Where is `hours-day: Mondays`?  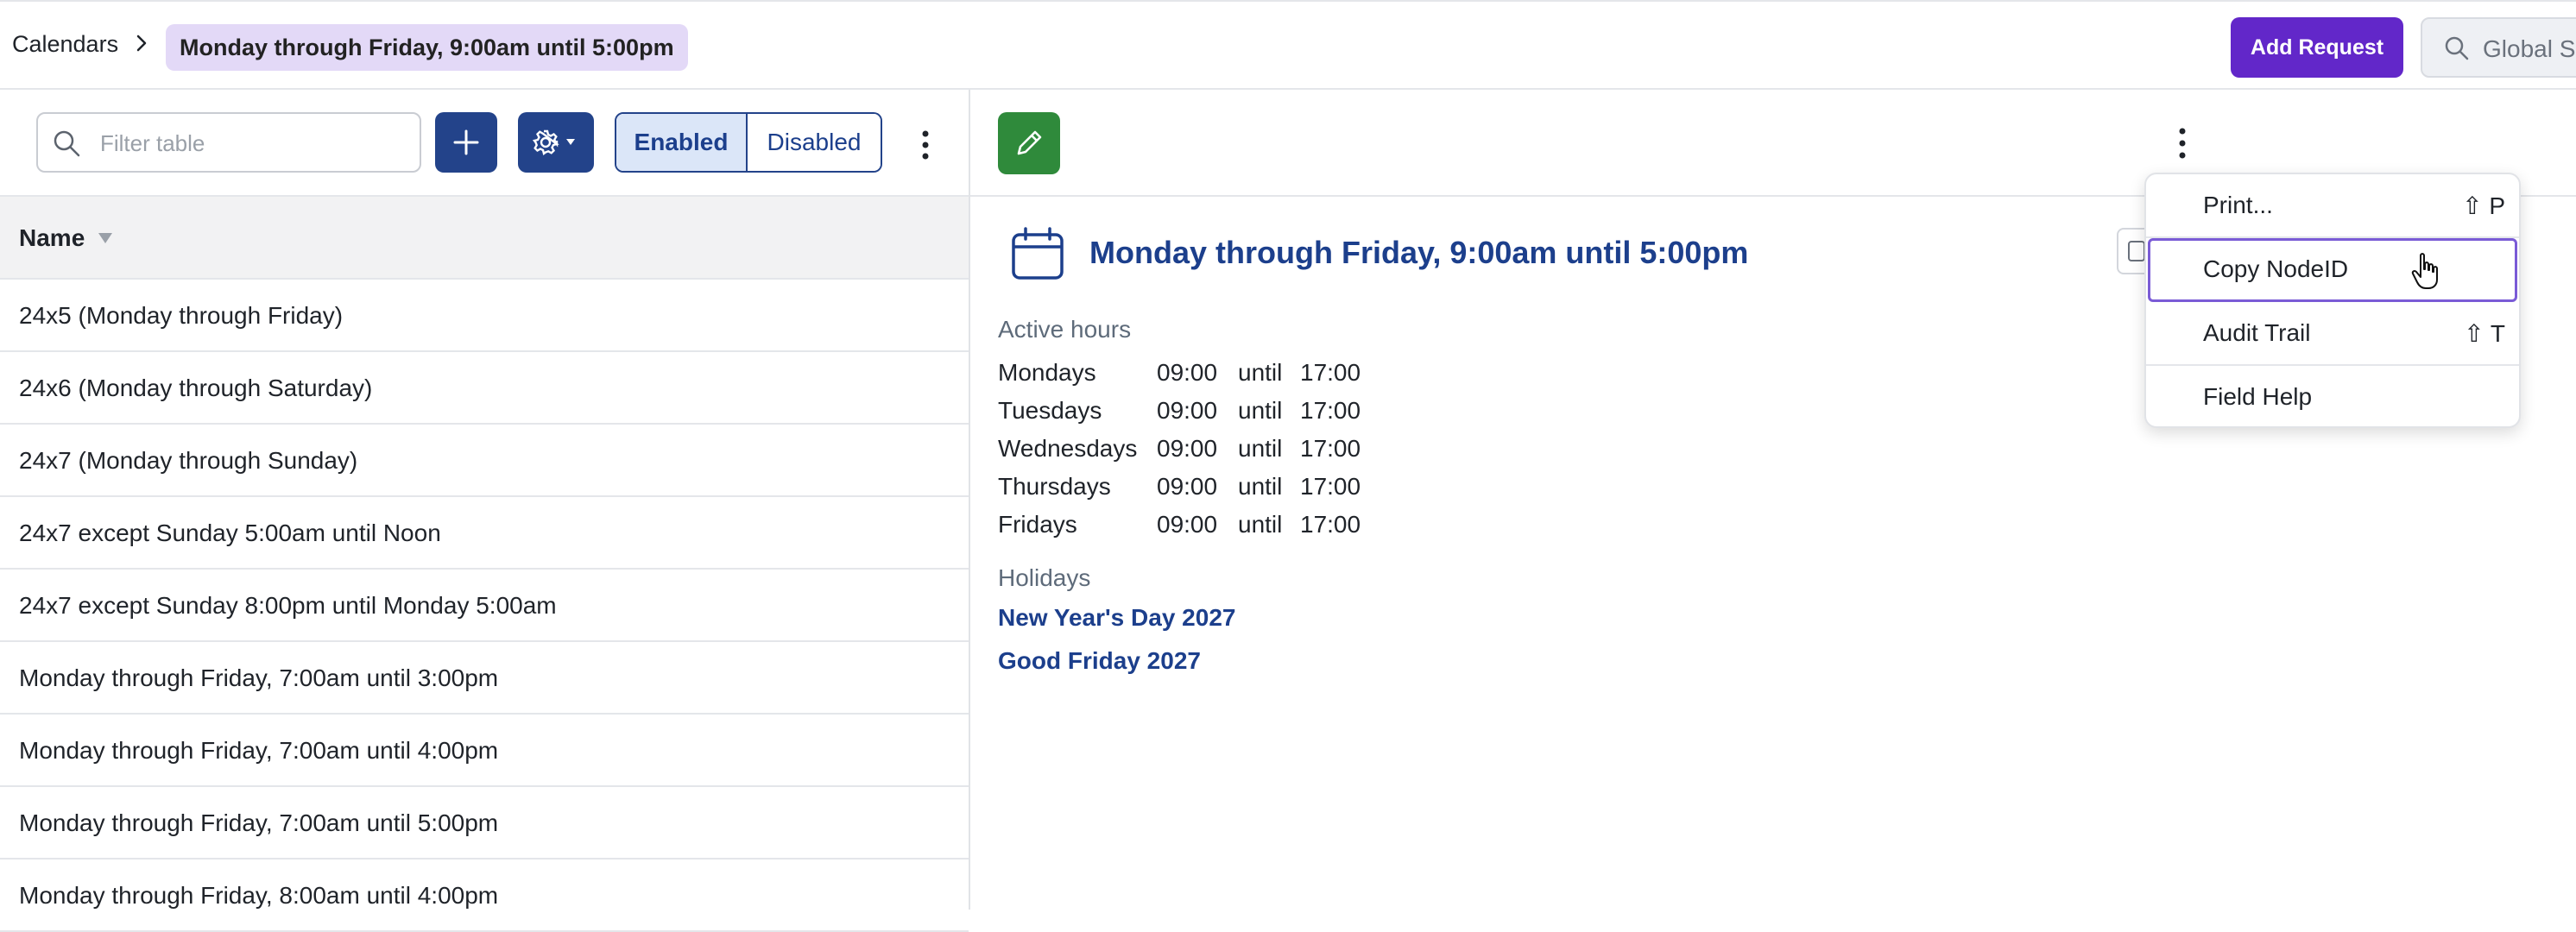
hours-day: Mondays is located at coordinates (1047, 372).